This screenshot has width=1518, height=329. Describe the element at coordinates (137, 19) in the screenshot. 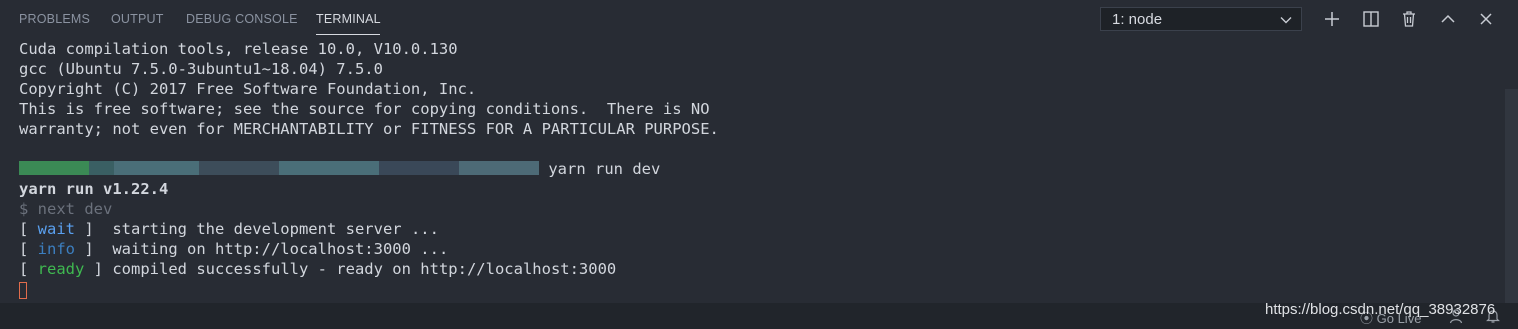

I see `tab-output: OUTPUT` at that location.